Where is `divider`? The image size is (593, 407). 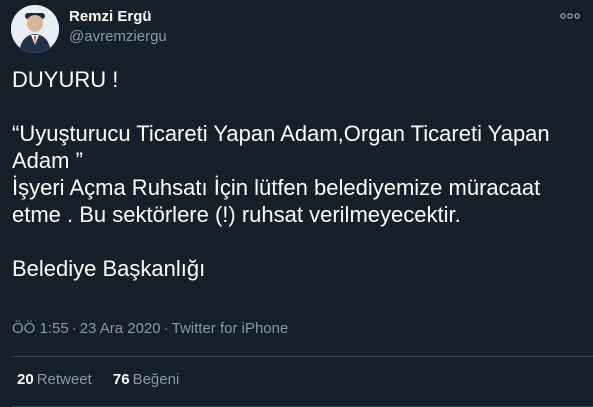
divider is located at coordinates (302, 356).